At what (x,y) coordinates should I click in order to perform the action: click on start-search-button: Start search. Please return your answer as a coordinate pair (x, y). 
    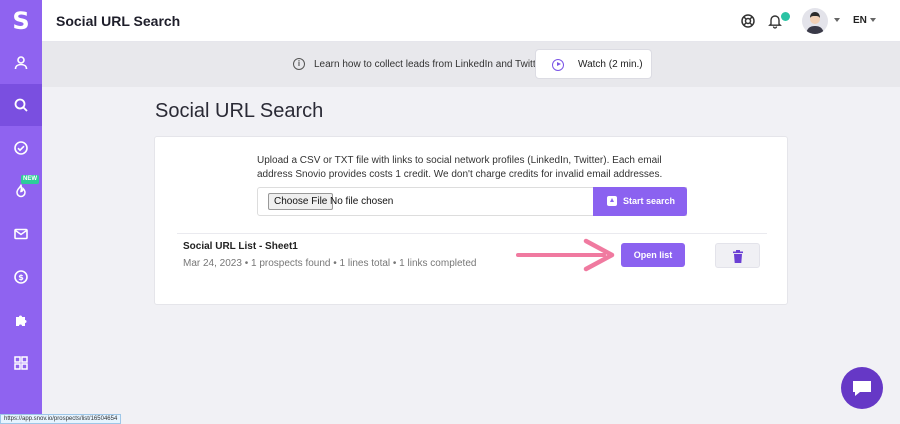
    Looking at the image, I should click on (640, 201).